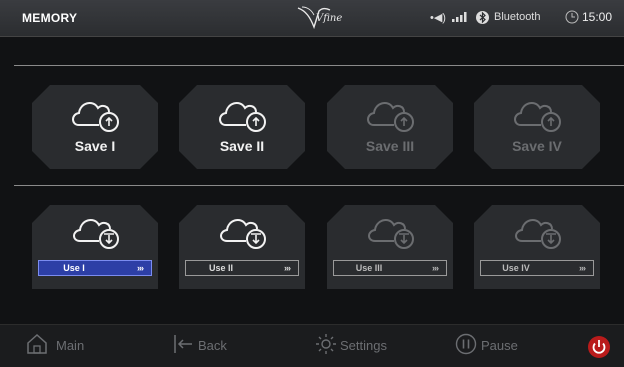 This screenshot has width=624, height=367. Describe the element at coordinates (95, 146) in the screenshot. I see `save-slot-label: Save I` at that location.